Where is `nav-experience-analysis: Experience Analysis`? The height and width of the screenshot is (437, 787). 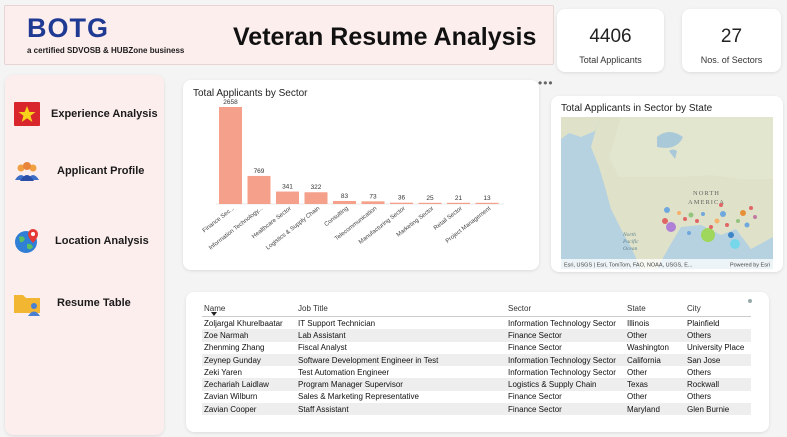
nav-experience-analysis: Experience Analysis is located at coordinates (84, 115).